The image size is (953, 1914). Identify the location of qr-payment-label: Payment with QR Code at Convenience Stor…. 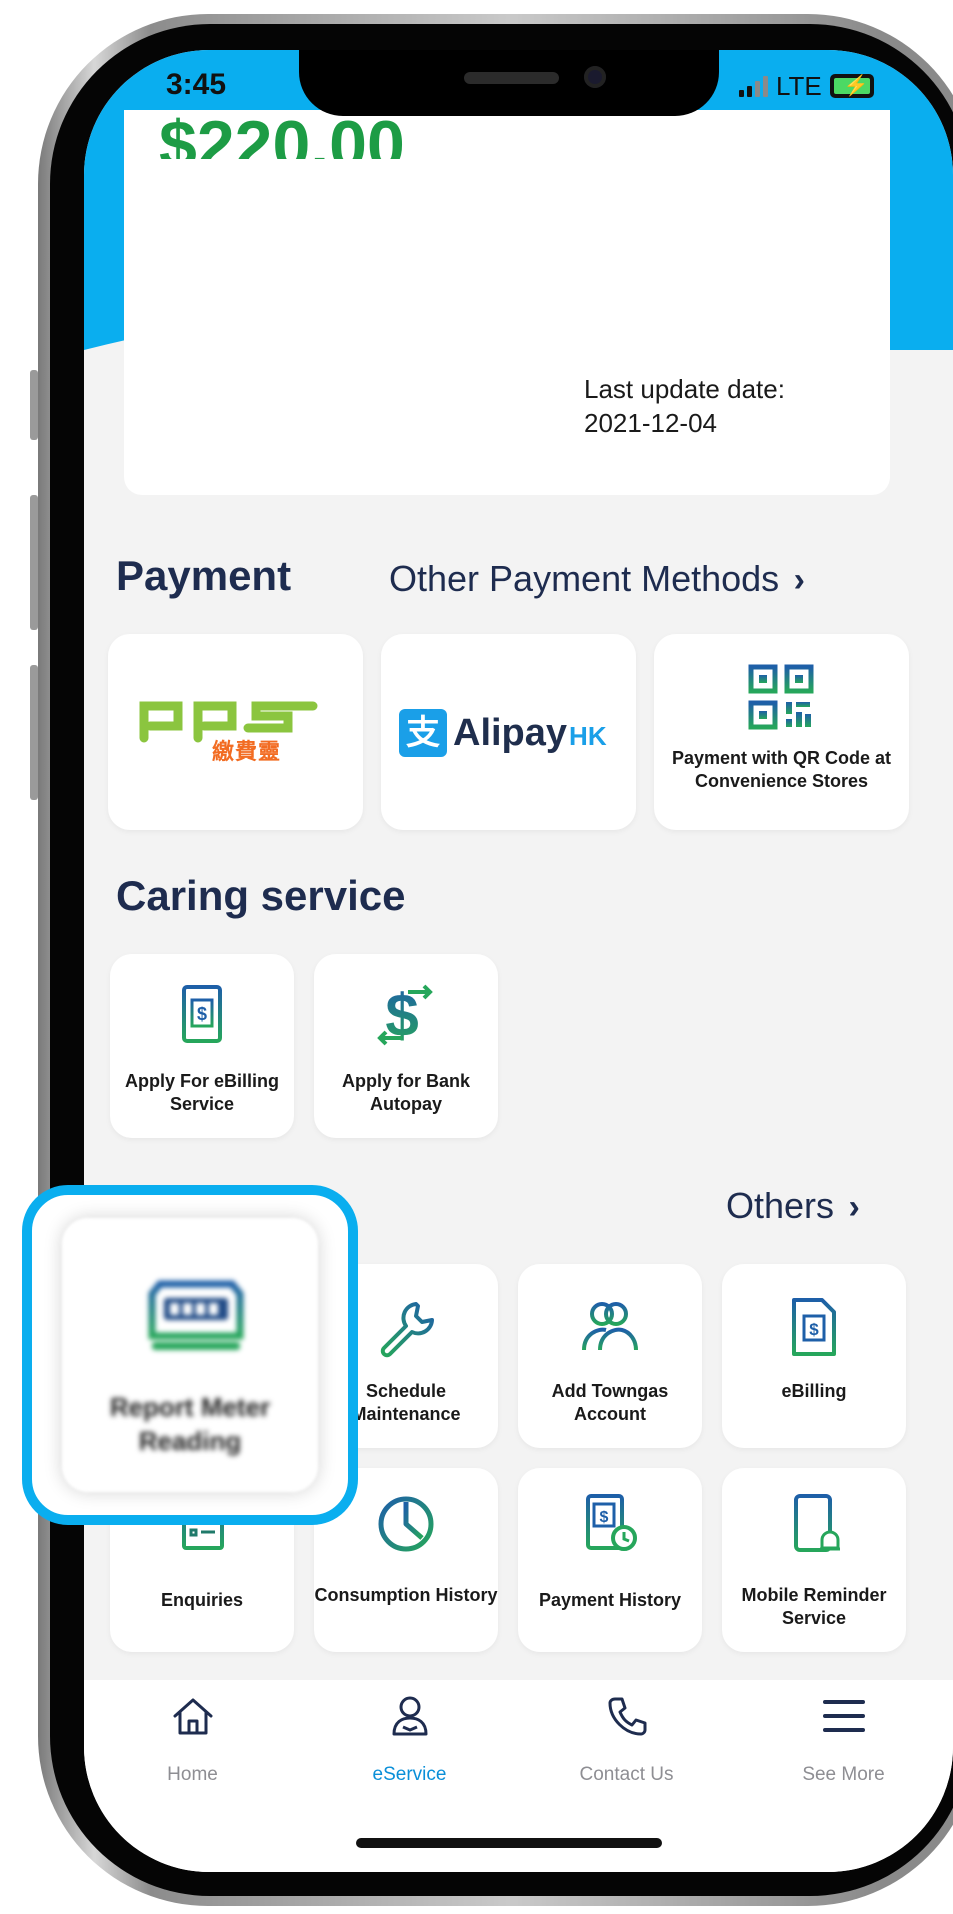
(781, 769).